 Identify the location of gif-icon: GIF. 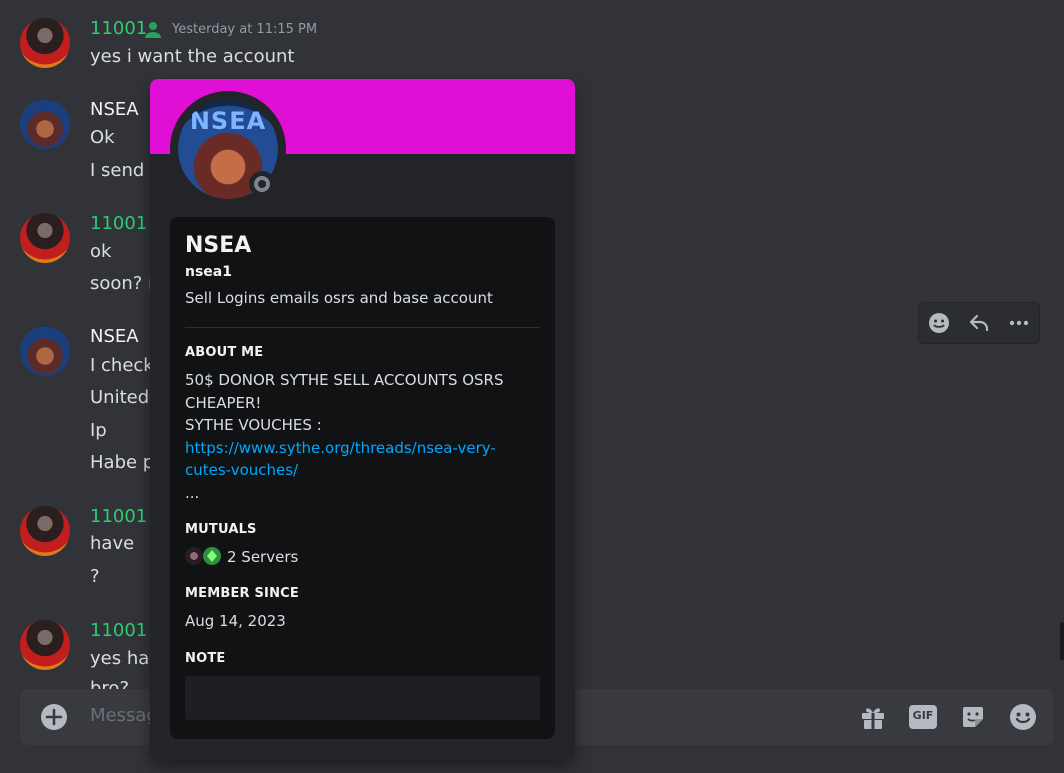
(923, 717).